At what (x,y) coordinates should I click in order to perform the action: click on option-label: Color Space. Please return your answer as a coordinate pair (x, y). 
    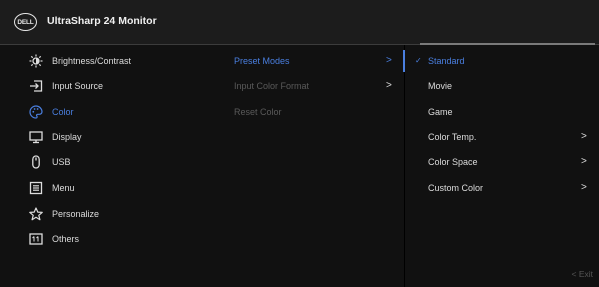
    Looking at the image, I should click on (453, 162).